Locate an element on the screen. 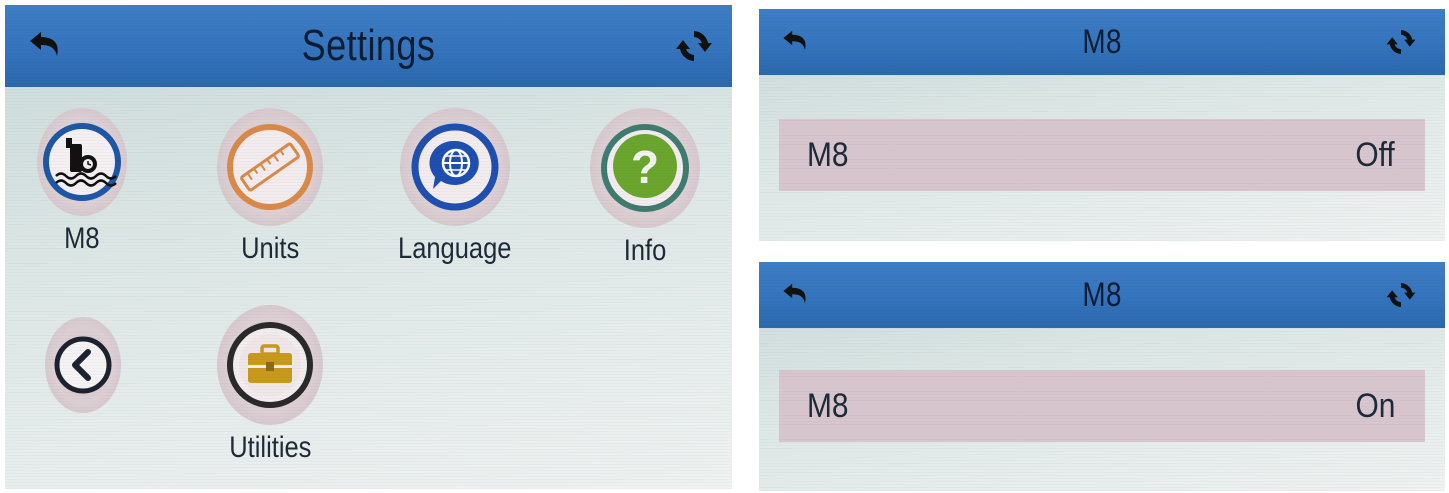 The height and width of the screenshot is (493, 1449). menu-label-m8: M8 is located at coordinates (82, 238).